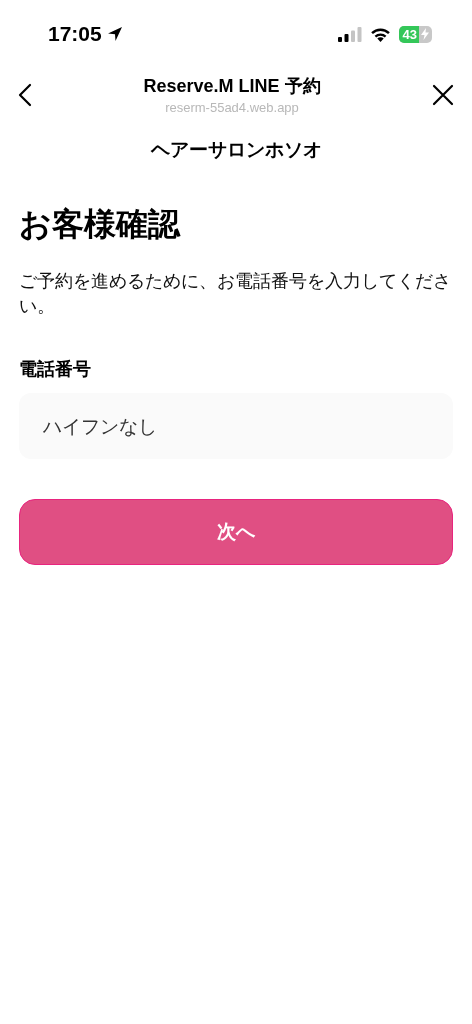 The height and width of the screenshot is (1024, 472). I want to click on clock-time: 17:05, so click(75, 34).